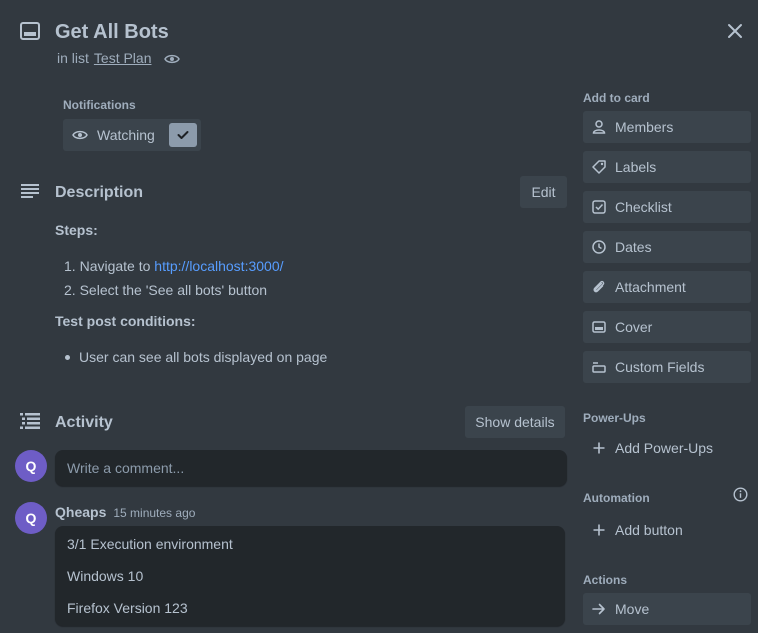  I want to click on localhost-link: http://localhost:3000/, so click(218, 266).